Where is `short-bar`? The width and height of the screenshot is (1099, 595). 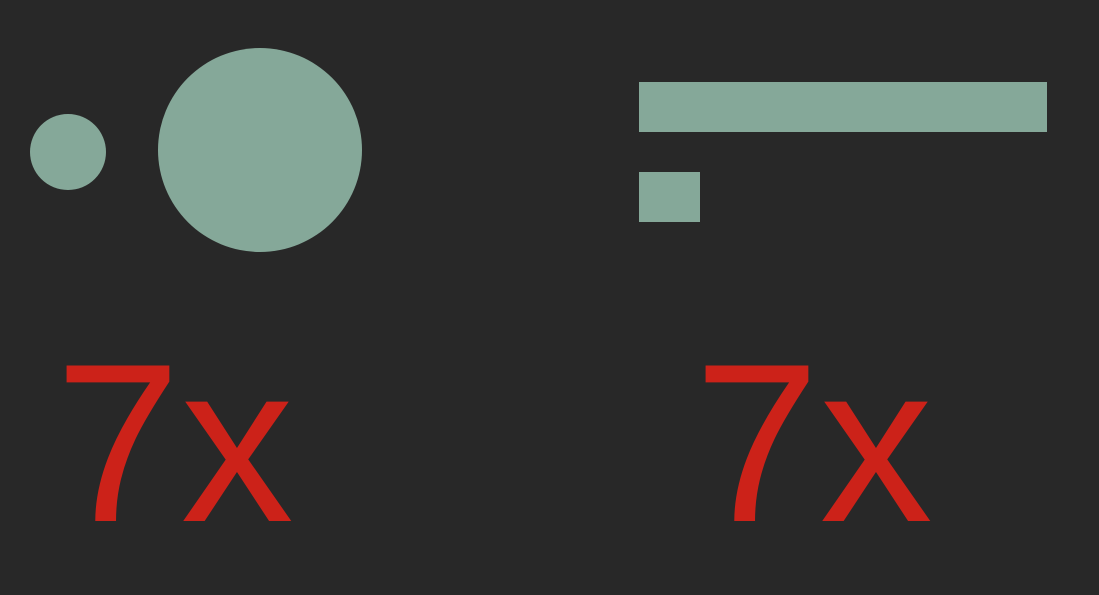 short-bar is located at coordinates (669, 197).